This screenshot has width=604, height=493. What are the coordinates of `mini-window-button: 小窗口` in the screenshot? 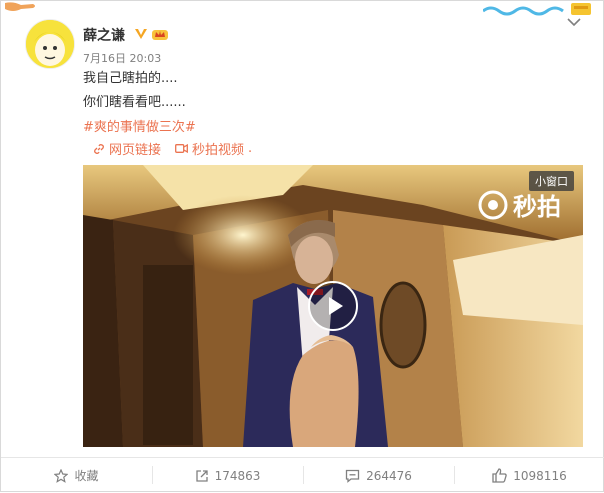 It's located at (551, 181).